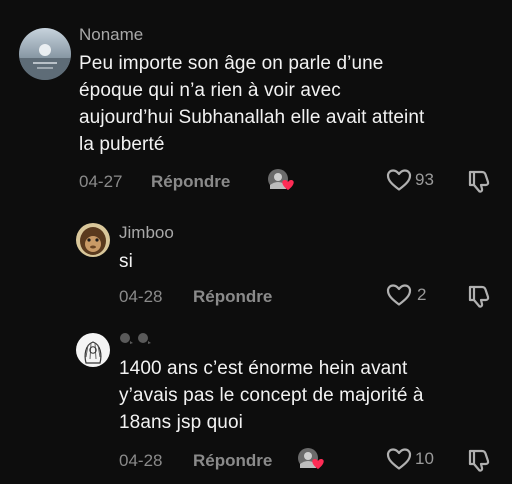  What do you see at coordinates (424, 179) in the screenshot?
I see `like-count: 93` at bounding box center [424, 179].